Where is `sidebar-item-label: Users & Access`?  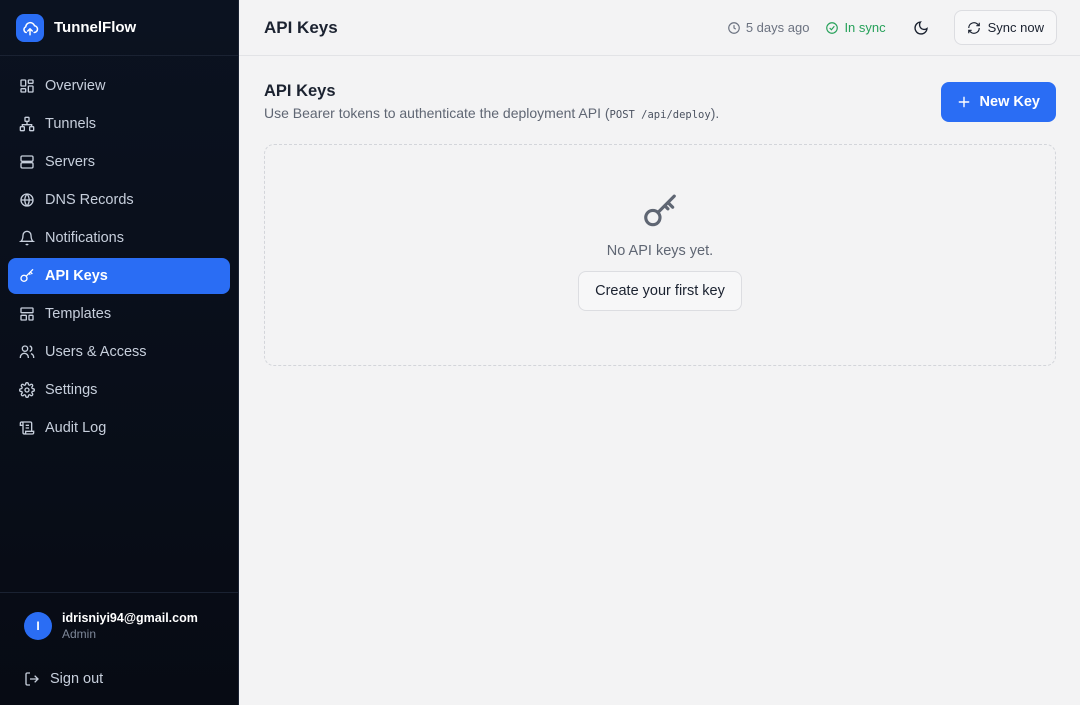 sidebar-item-label: Users & Access is located at coordinates (96, 352).